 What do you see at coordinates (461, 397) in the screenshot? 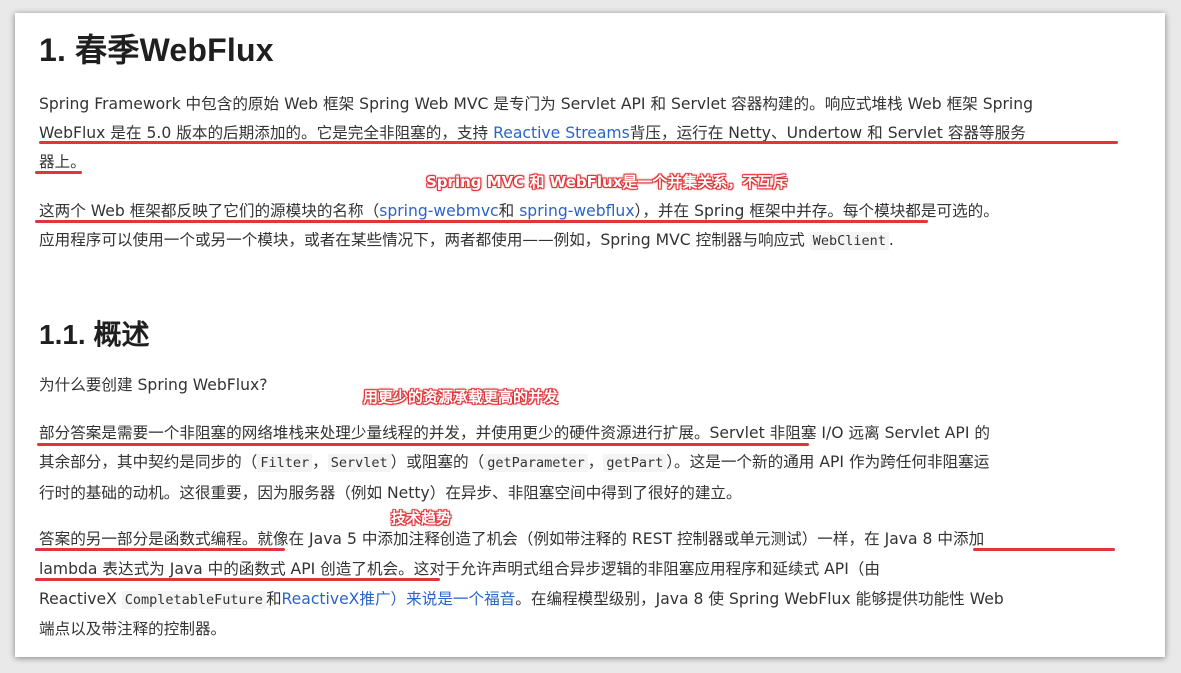
I see `annotation-concurrency: 用更少的资源承载更高的并发` at bounding box center [461, 397].